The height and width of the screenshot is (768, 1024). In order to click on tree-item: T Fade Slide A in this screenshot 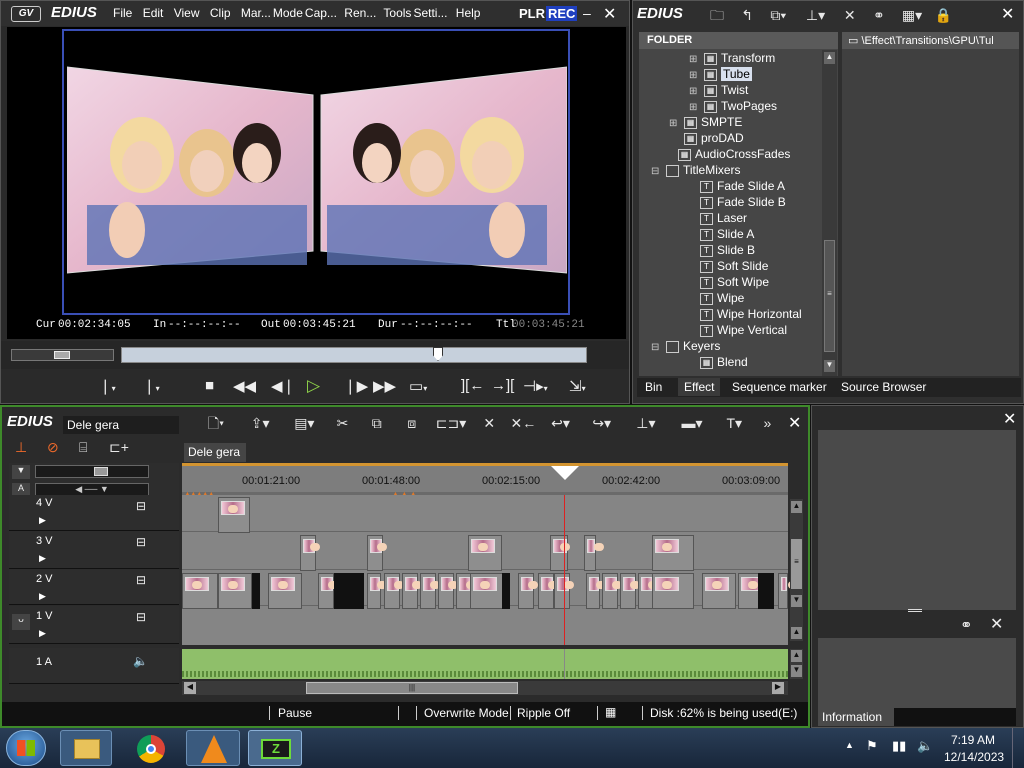, I will do `click(735, 186)`.